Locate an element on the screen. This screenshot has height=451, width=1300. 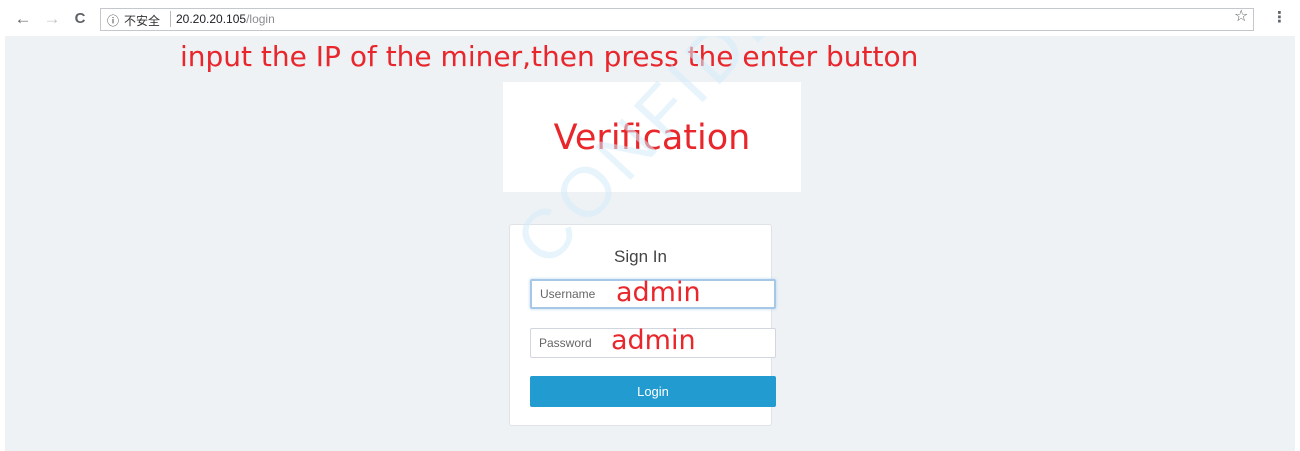
info-icon: ⓘ is located at coordinates (113, 20).